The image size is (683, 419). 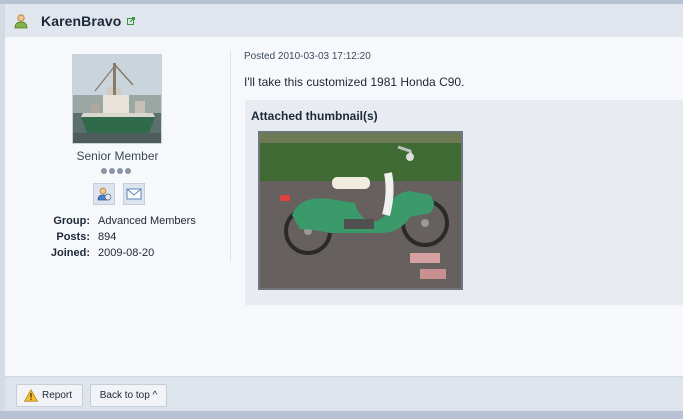 I want to click on field-row: Group: Advanced Members, so click(x=117, y=221).